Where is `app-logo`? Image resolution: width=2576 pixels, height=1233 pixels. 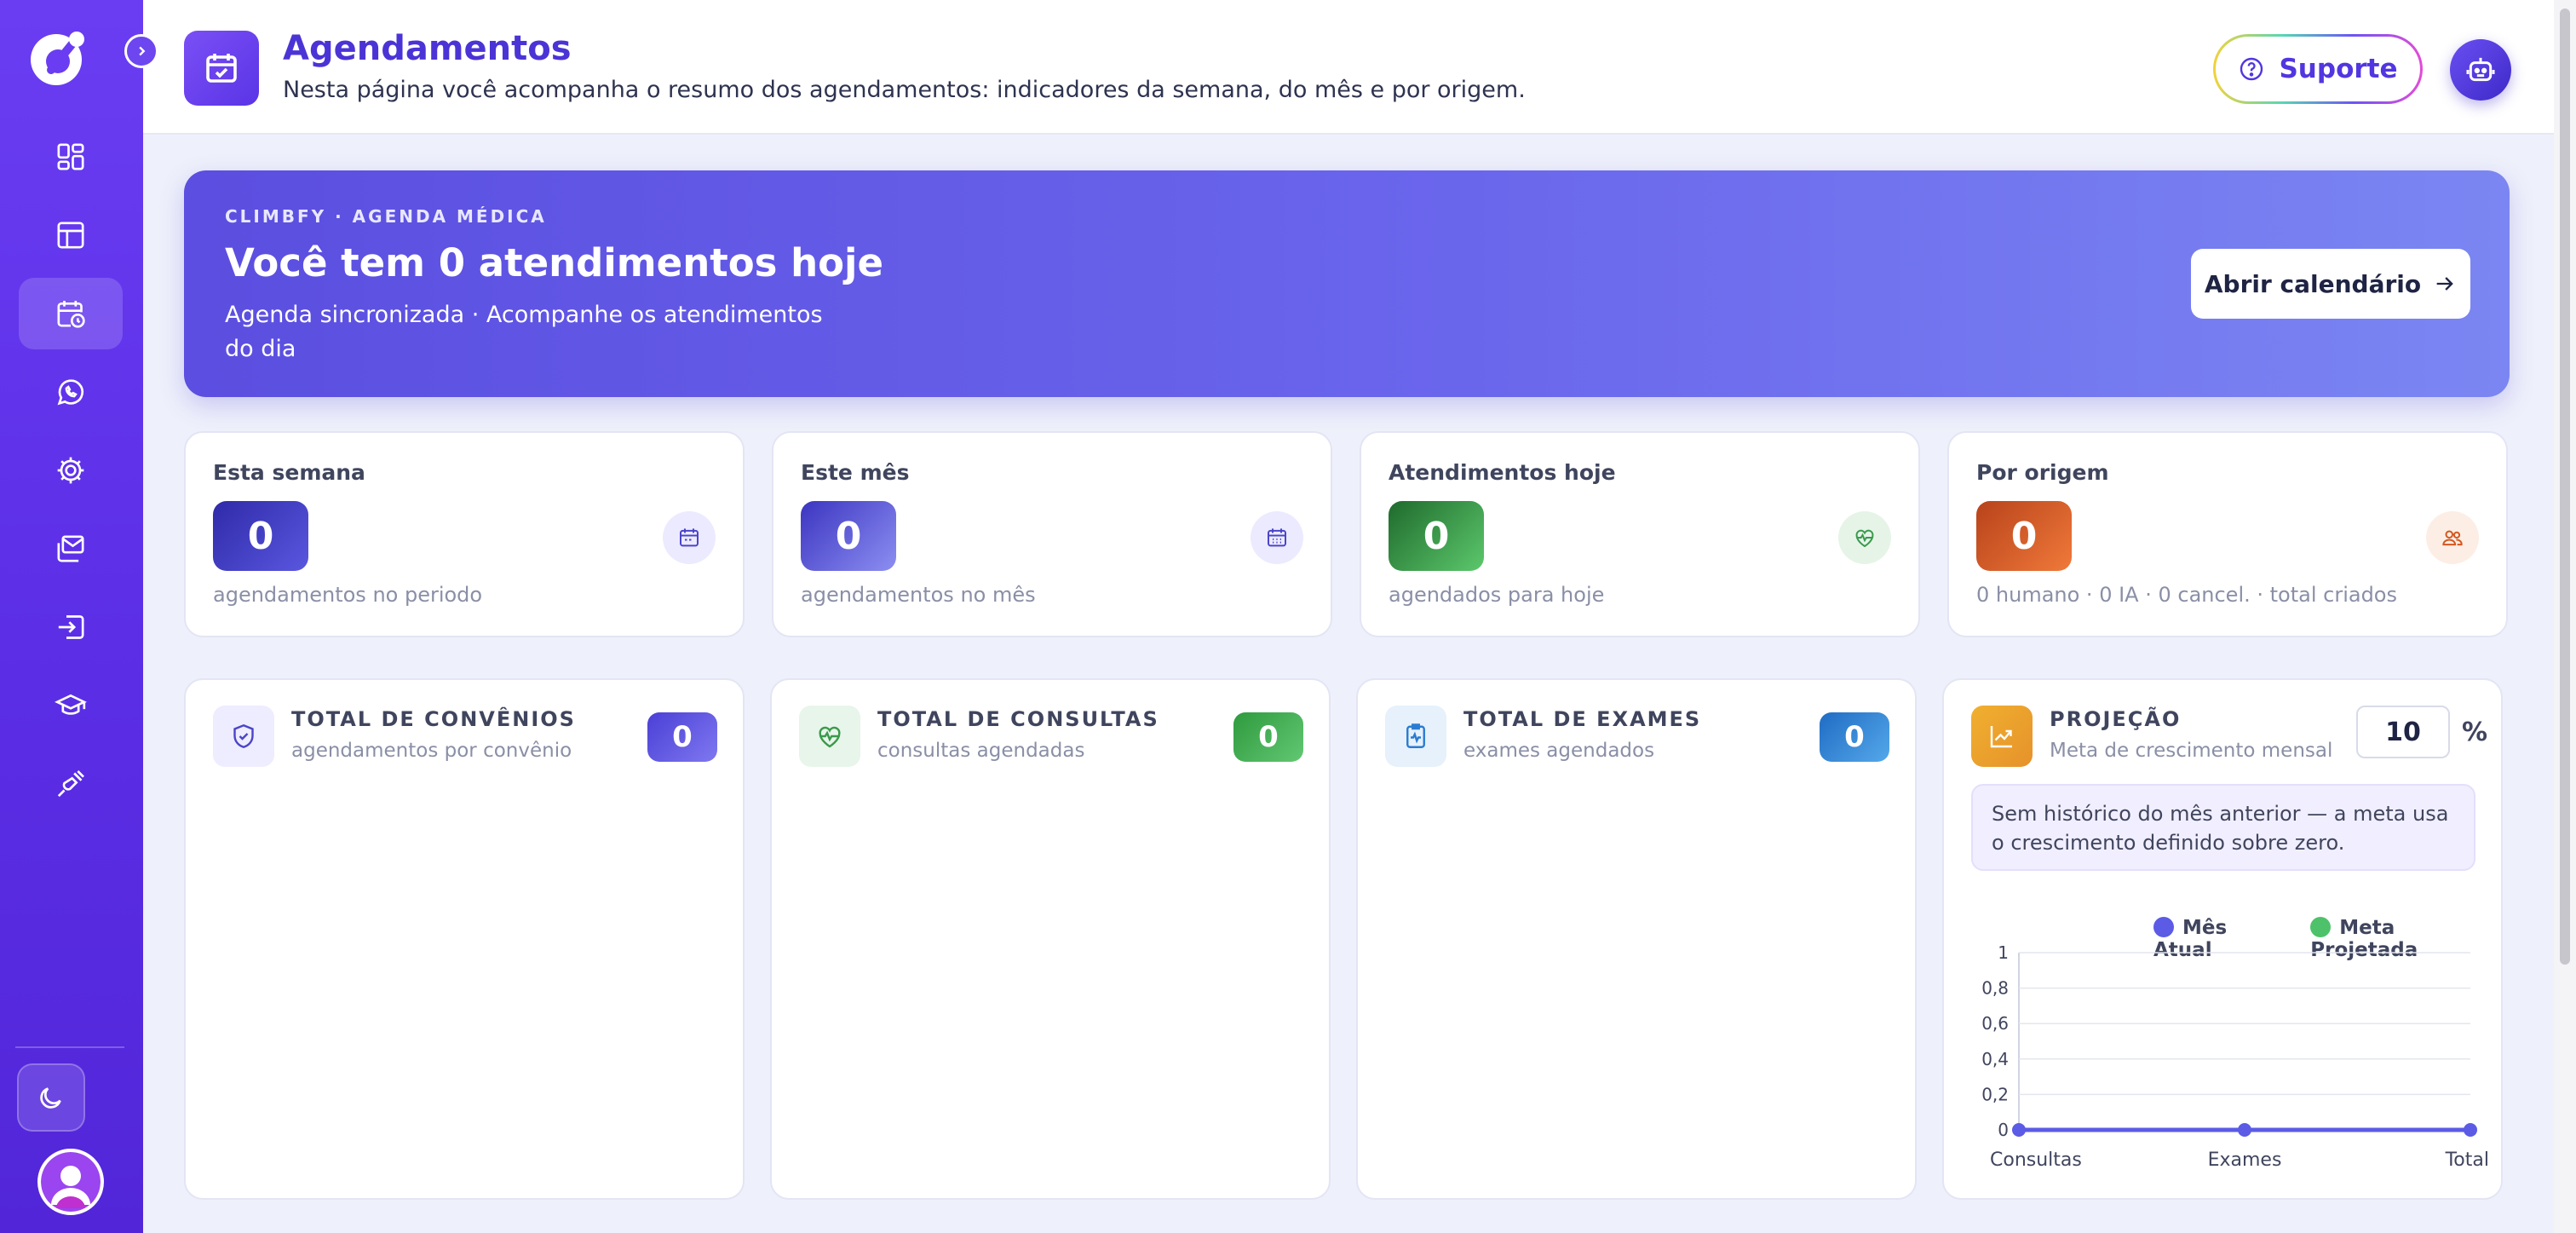
app-logo is located at coordinates (57, 58).